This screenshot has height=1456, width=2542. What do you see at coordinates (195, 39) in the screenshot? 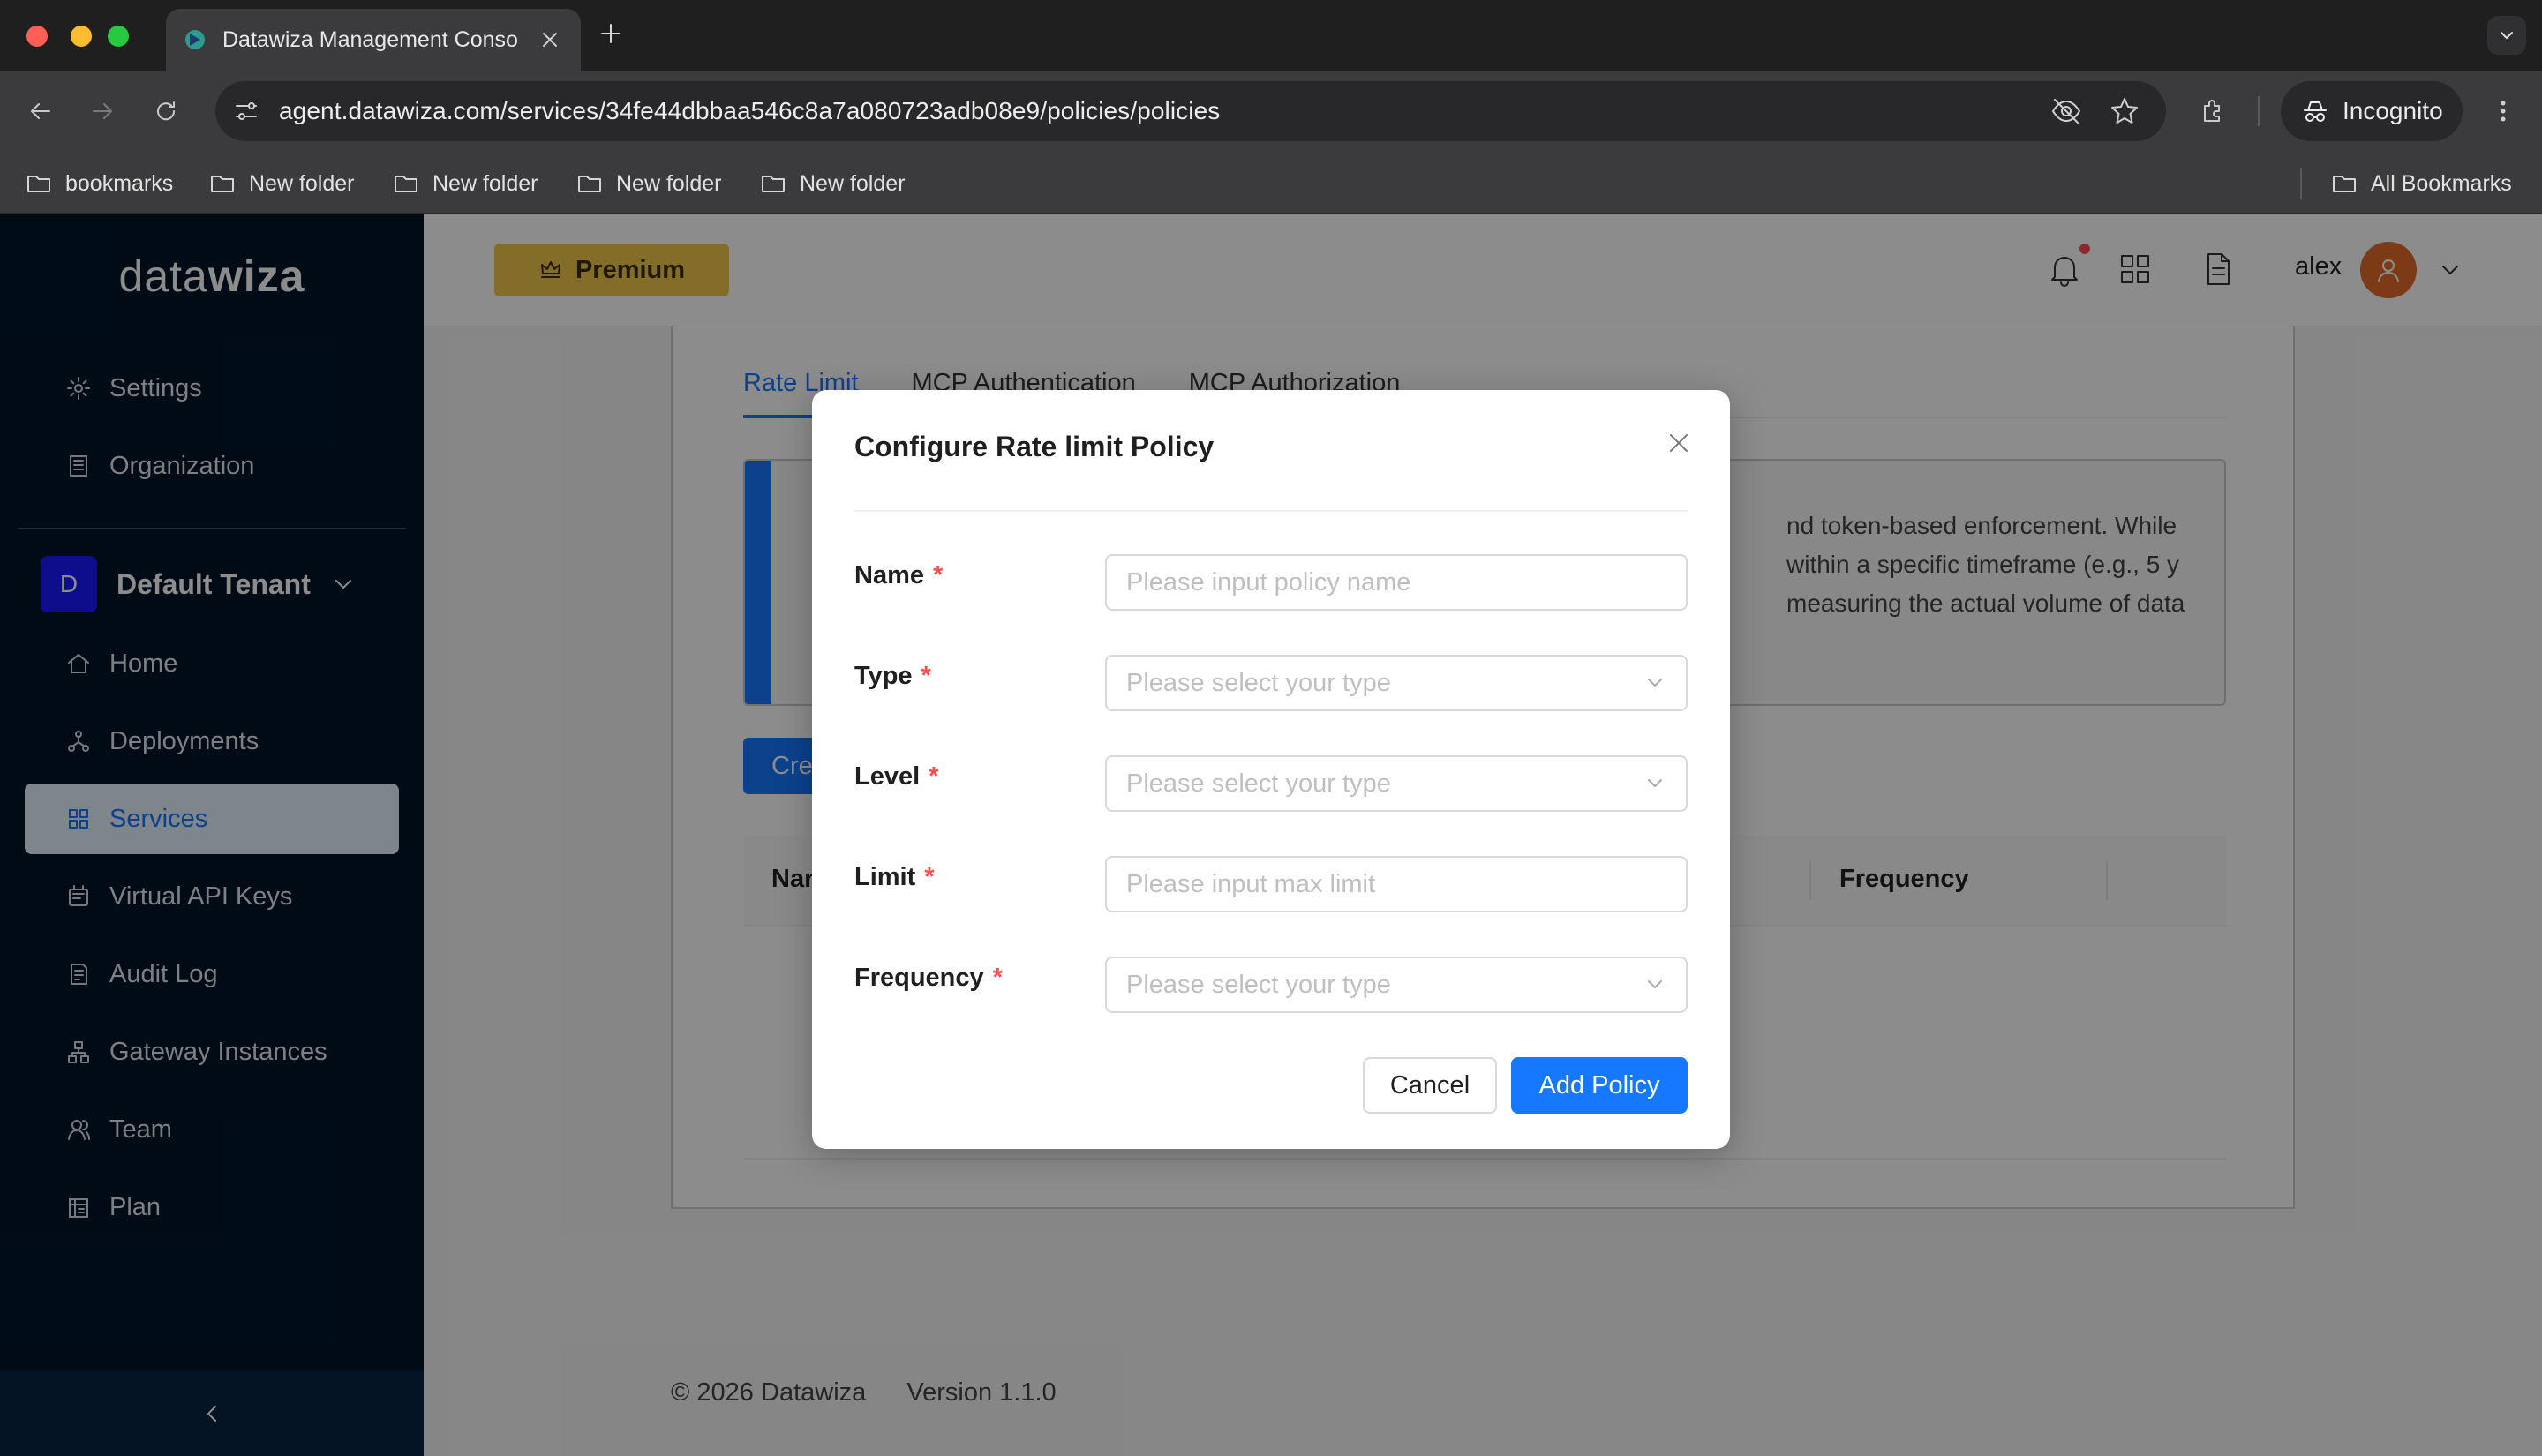
I see `datawiza-favicon-icon` at bounding box center [195, 39].